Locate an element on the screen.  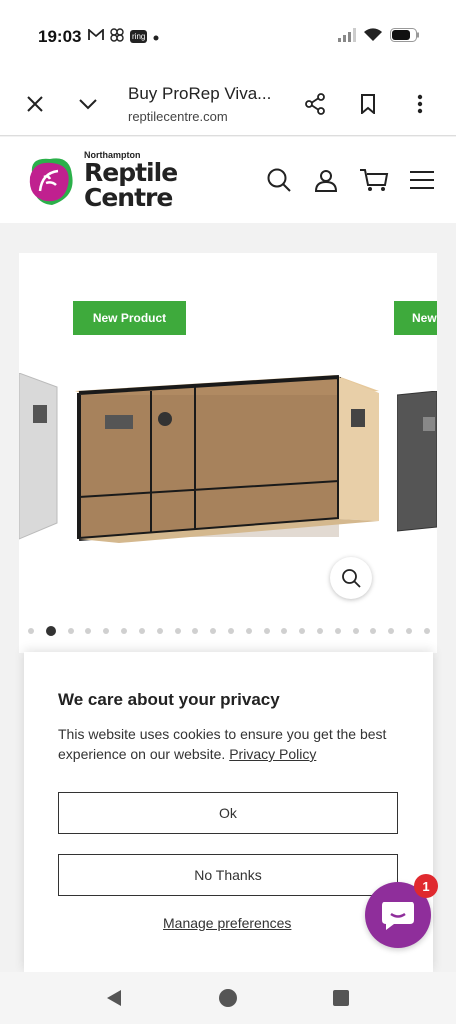
bookmark-icon is located at coordinates (368, 104).